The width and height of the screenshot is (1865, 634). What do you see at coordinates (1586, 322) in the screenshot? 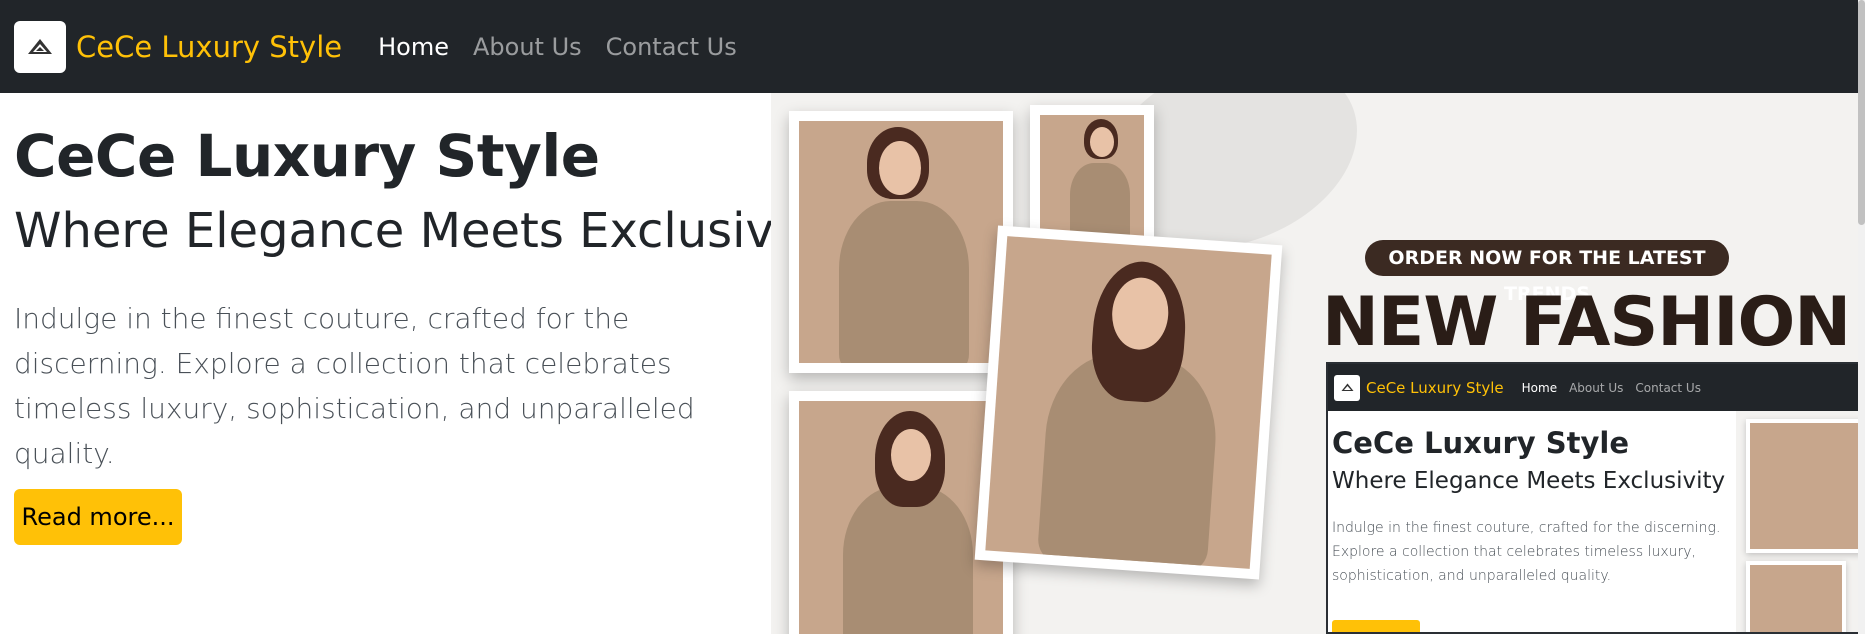
I see `promo-headline: NEW FASHION` at bounding box center [1586, 322].